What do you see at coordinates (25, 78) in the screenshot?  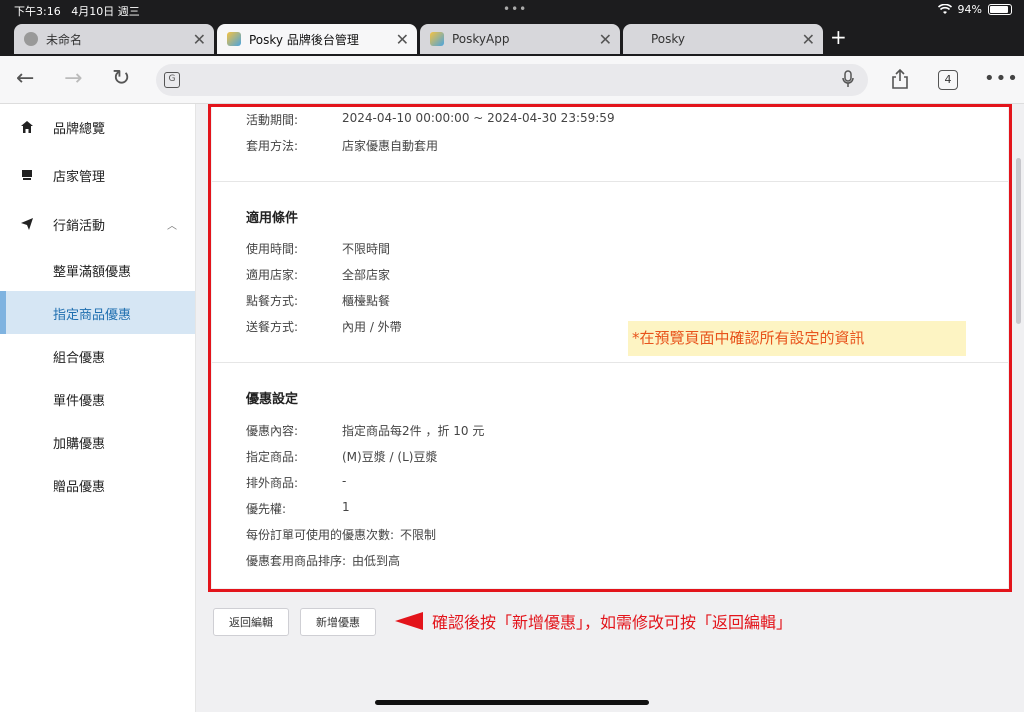 I see `back-arrow-icon: ←` at bounding box center [25, 78].